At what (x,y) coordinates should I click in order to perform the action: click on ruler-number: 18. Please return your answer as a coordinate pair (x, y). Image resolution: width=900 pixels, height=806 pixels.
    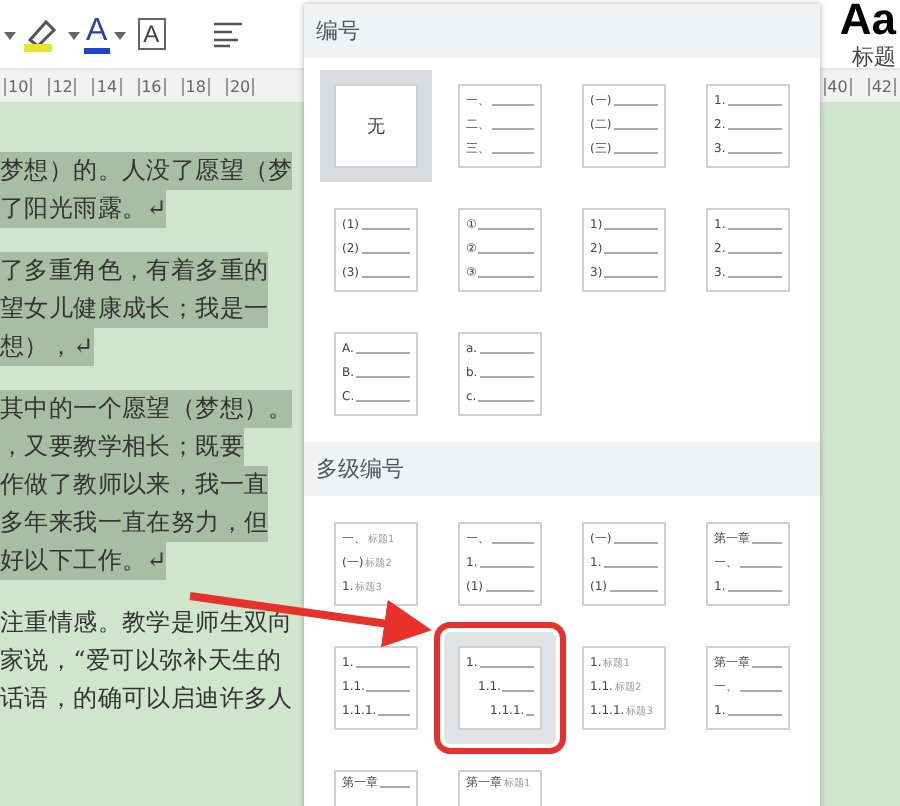
    Looking at the image, I should click on (195, 86).